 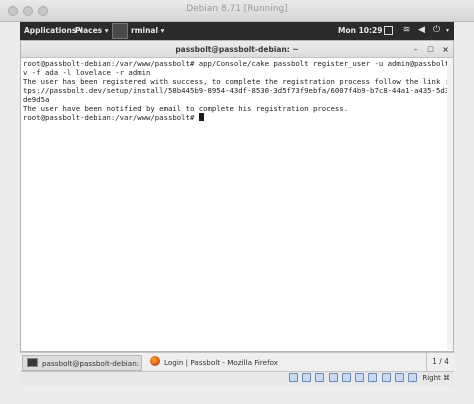 What do you see at coordinates (406, 30) in the screenshot?
I see `network-icon: ≋` at bounding box center [406, 30].